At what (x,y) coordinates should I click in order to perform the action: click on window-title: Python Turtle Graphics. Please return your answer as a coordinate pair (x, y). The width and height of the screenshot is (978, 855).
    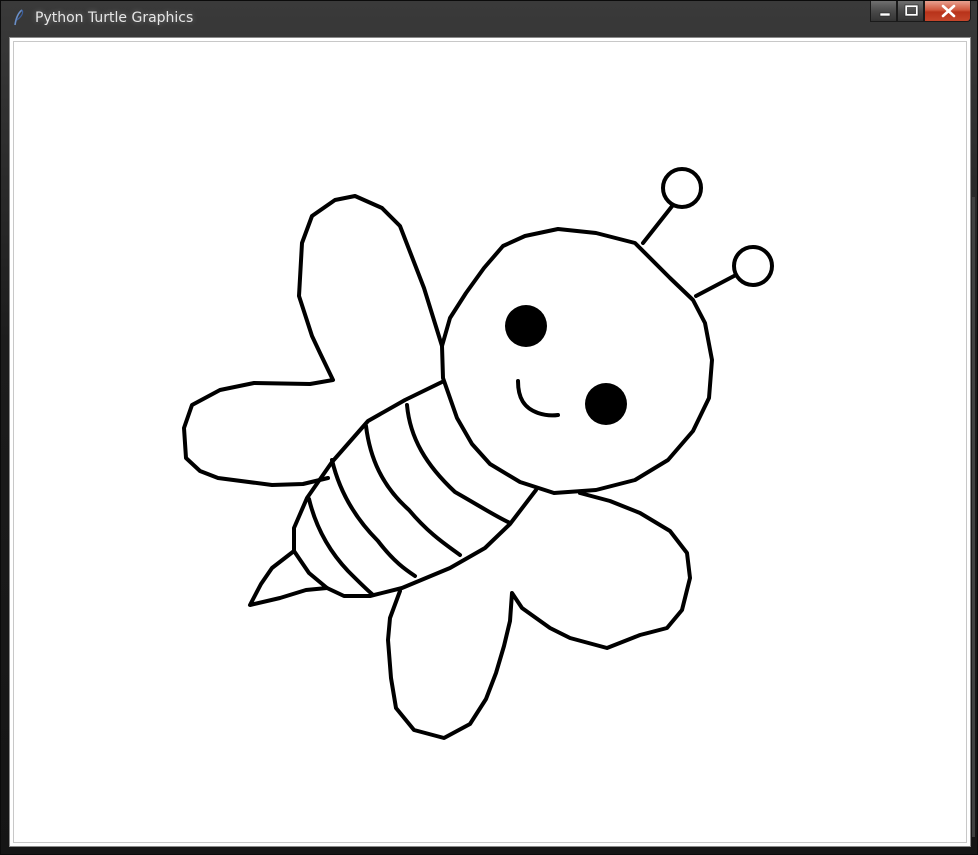
    Looking at the image, I should click on (114, 18).